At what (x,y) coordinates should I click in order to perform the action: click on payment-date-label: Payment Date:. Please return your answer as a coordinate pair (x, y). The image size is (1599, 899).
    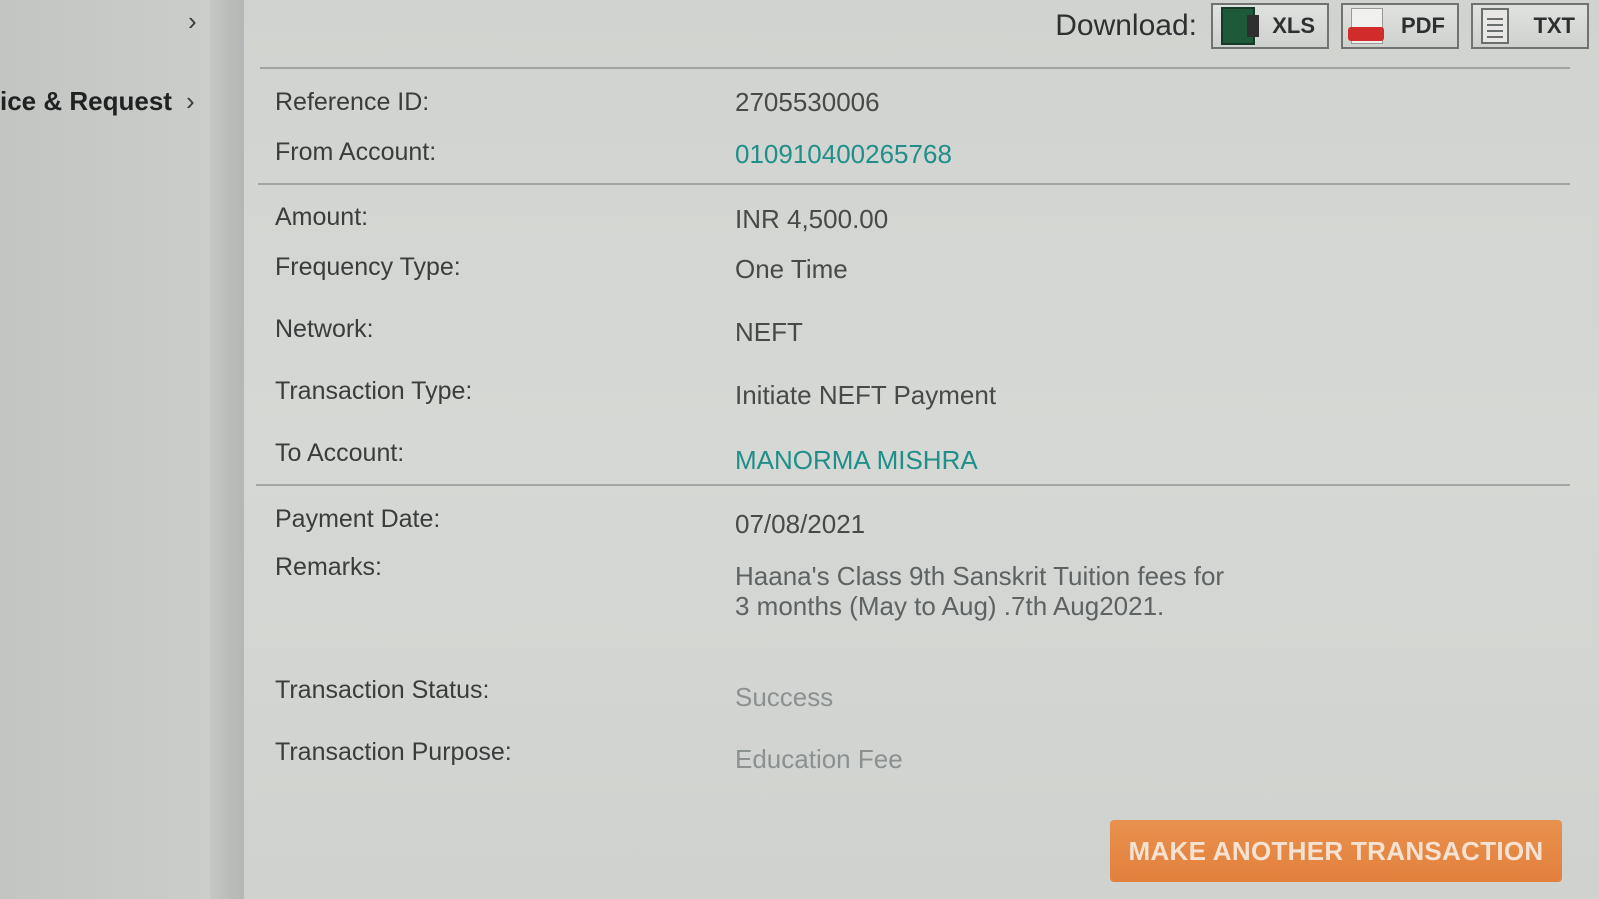
    Looking at the image, I should click on (358, 519).